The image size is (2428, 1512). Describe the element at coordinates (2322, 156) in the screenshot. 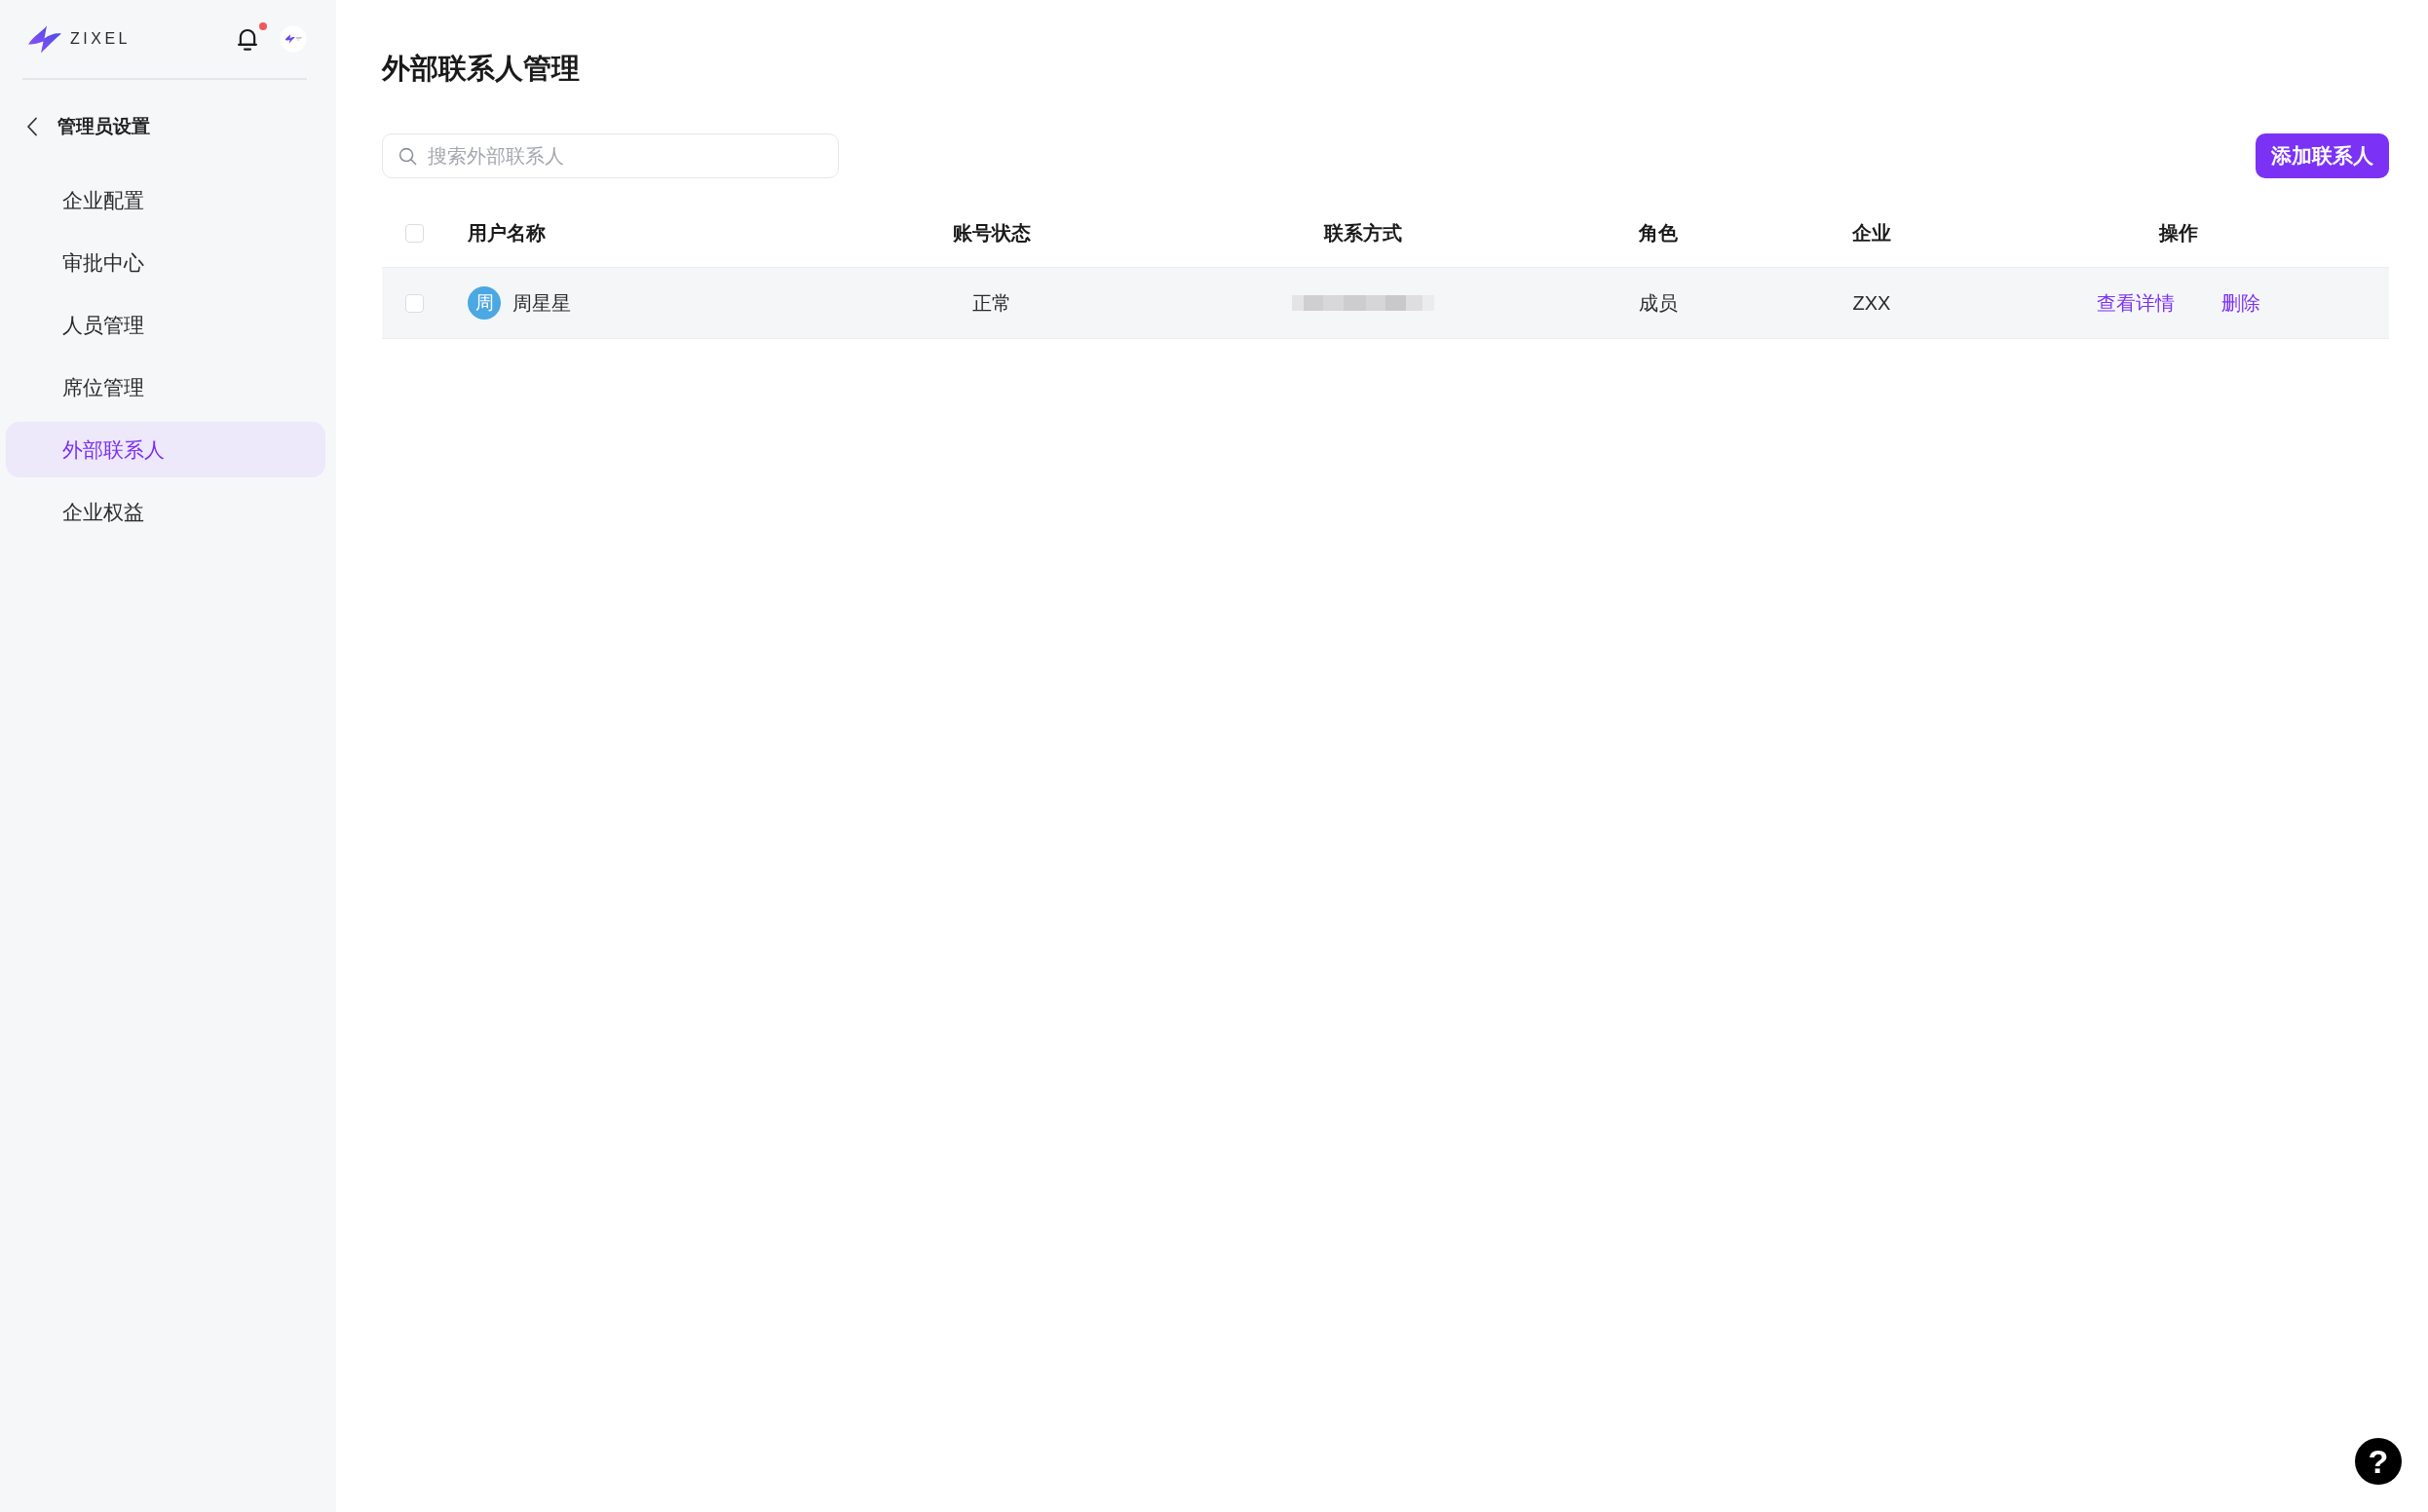

I see `add-contact-button: 添加联系人` at that location.